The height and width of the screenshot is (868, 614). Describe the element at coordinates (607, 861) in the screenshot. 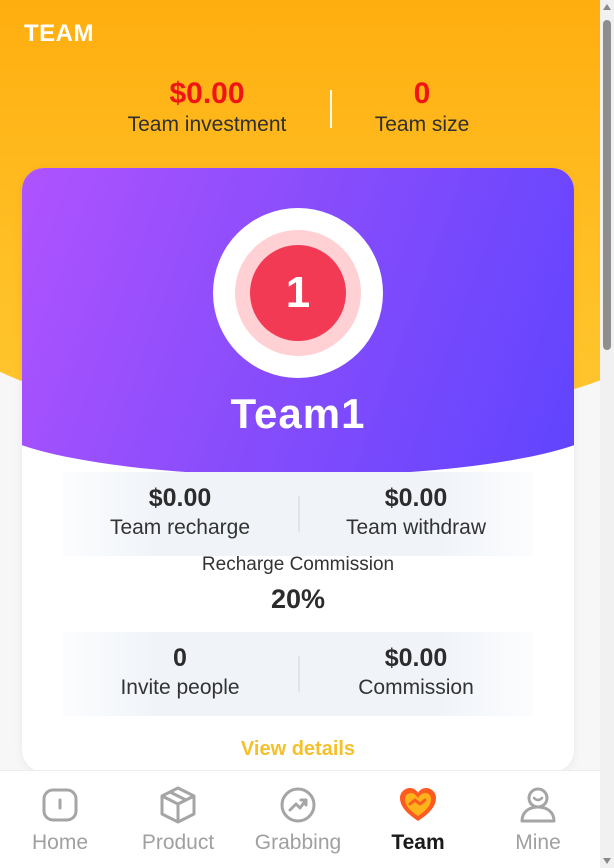

I see `scroll-down-arrow-icon` at that location.